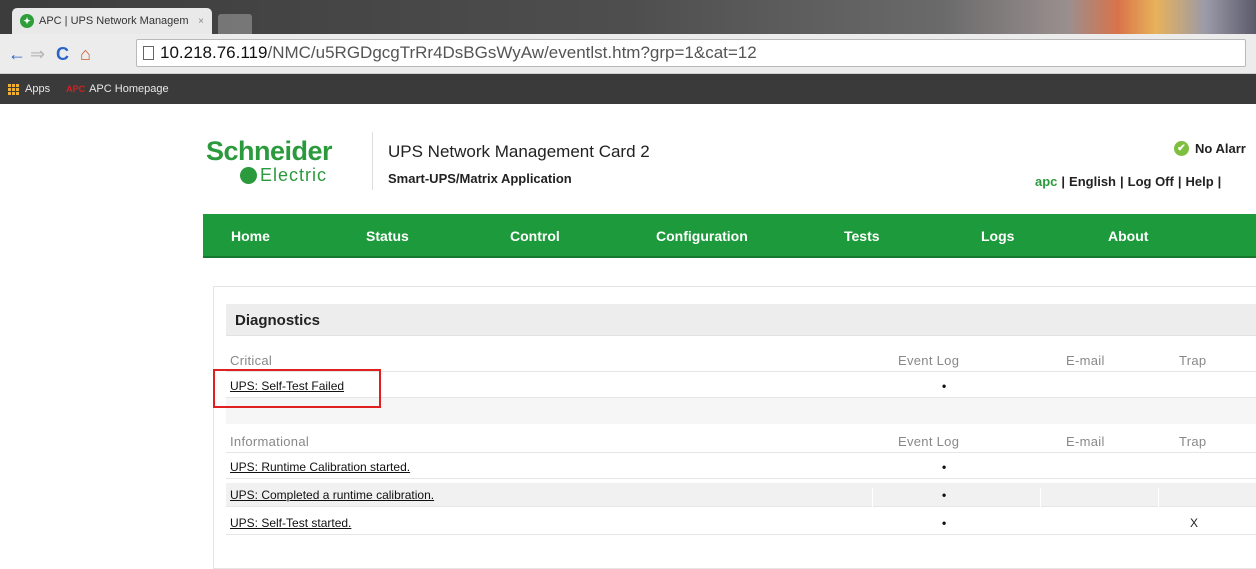  Describe the element at coordinates (1200, 181) in the screenshot. I see `help-link: Help` at that location.